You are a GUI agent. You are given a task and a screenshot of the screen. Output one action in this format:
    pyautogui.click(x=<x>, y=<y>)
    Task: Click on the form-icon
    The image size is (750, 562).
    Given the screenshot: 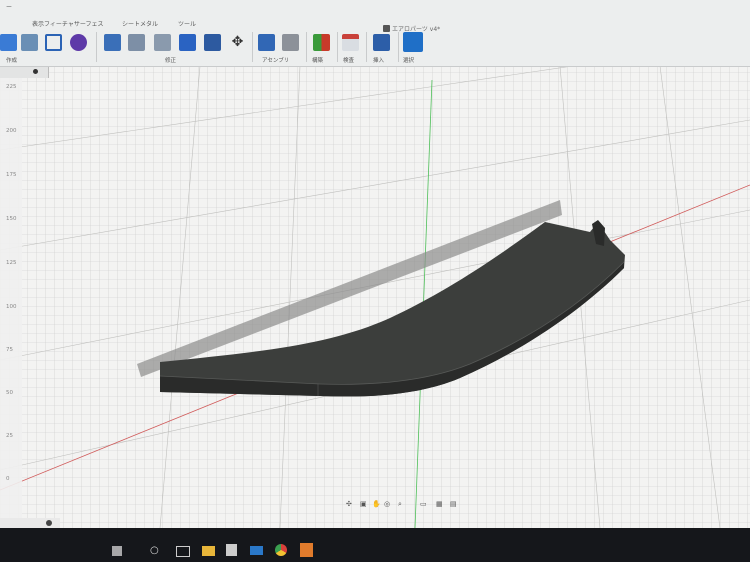 What is the action you would take?
    pyautogui.click(x=78, y=42)
    